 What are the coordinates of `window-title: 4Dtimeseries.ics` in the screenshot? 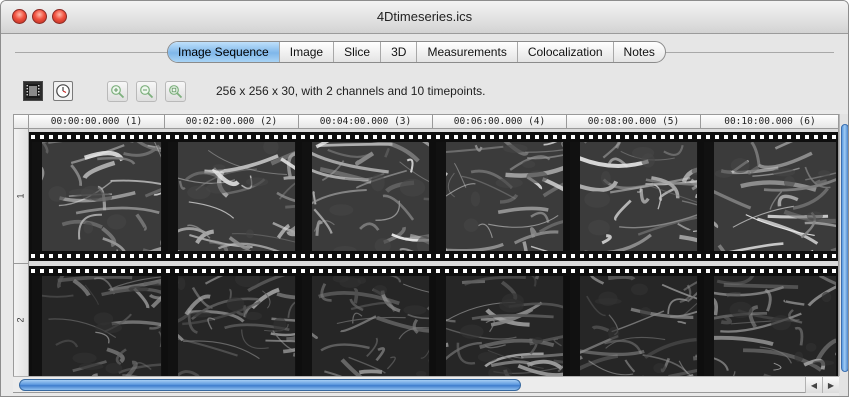 It's located at (424, 16).